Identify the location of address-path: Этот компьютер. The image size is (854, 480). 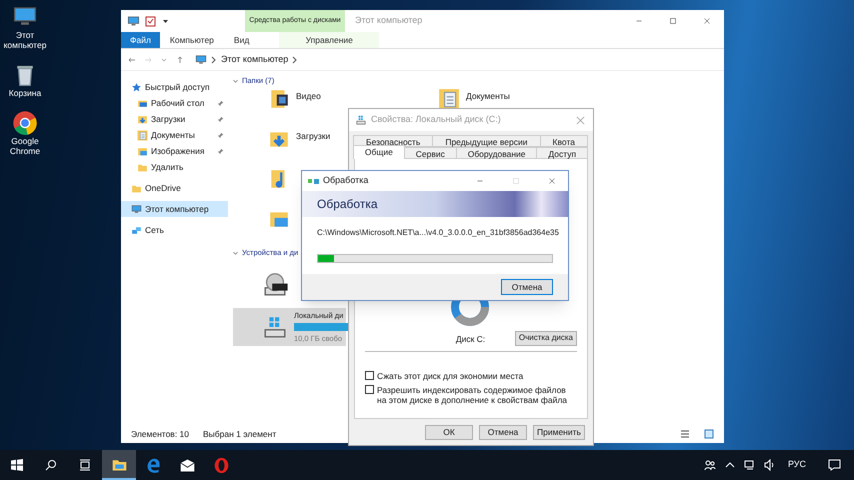
(254, 59).